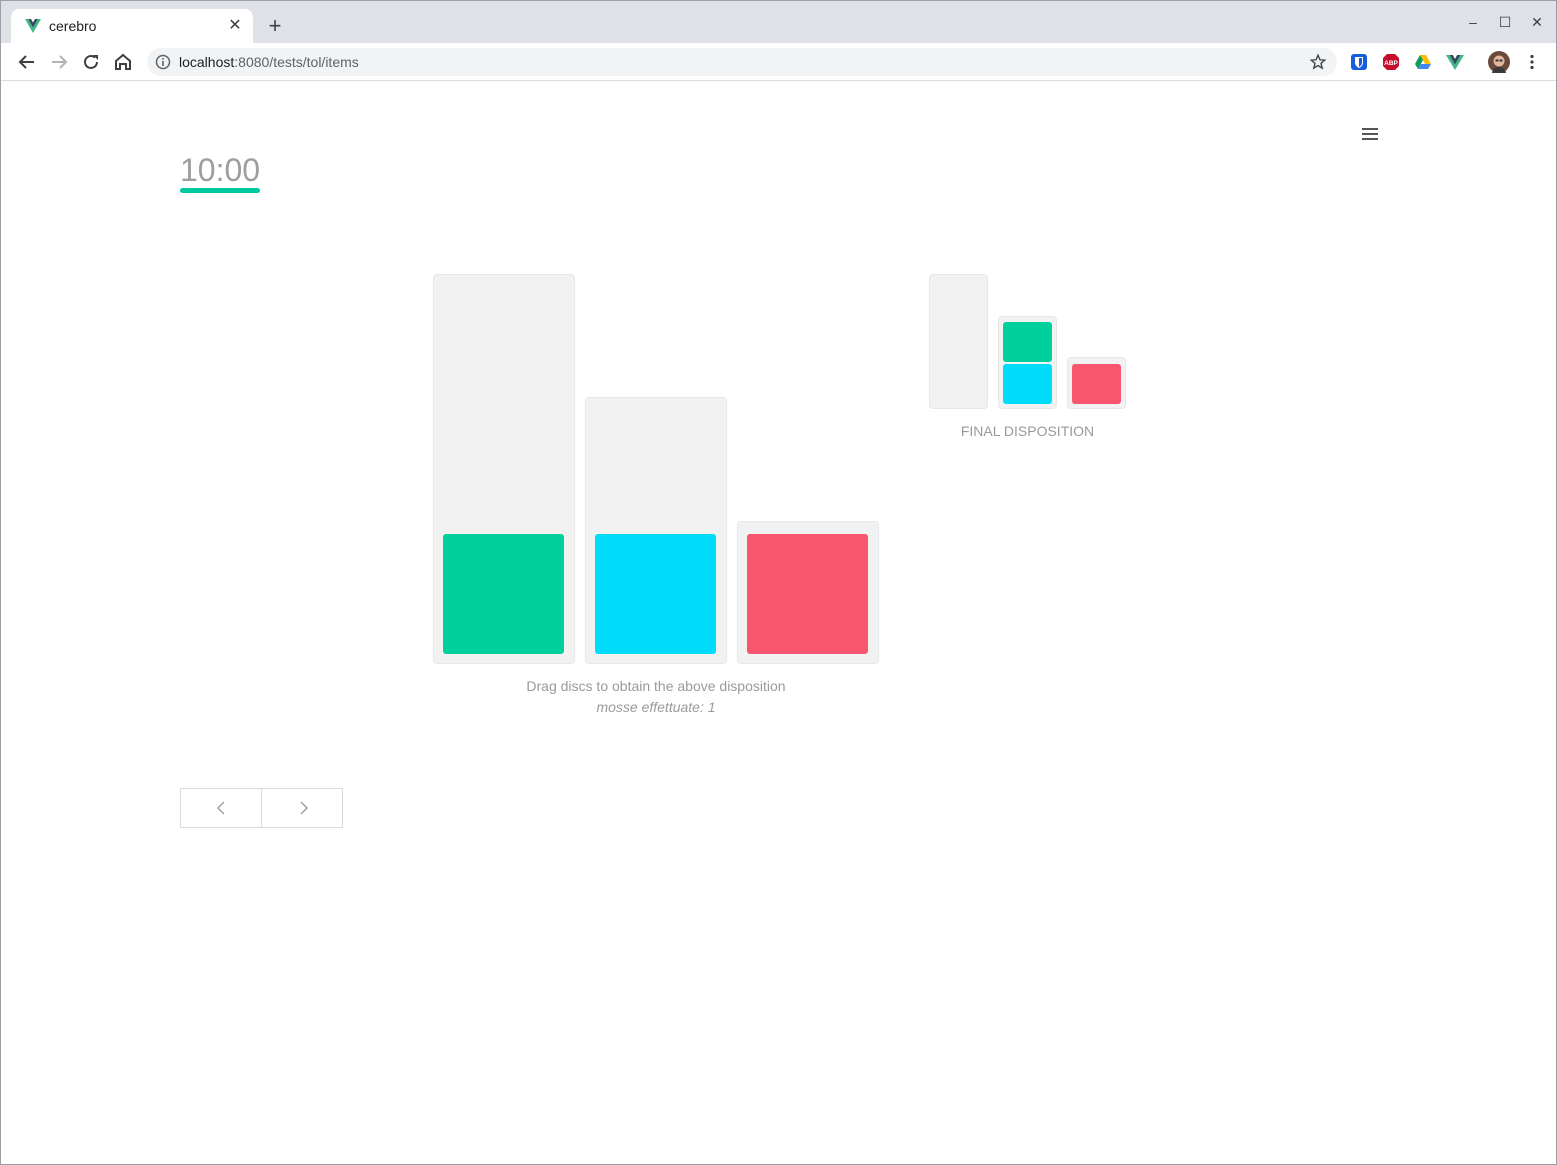  What do you see at coordinates (656, 707) in the screenshot?
I see `moves-counter: mosse effettuate: 1` at bounding box center [656, 707].